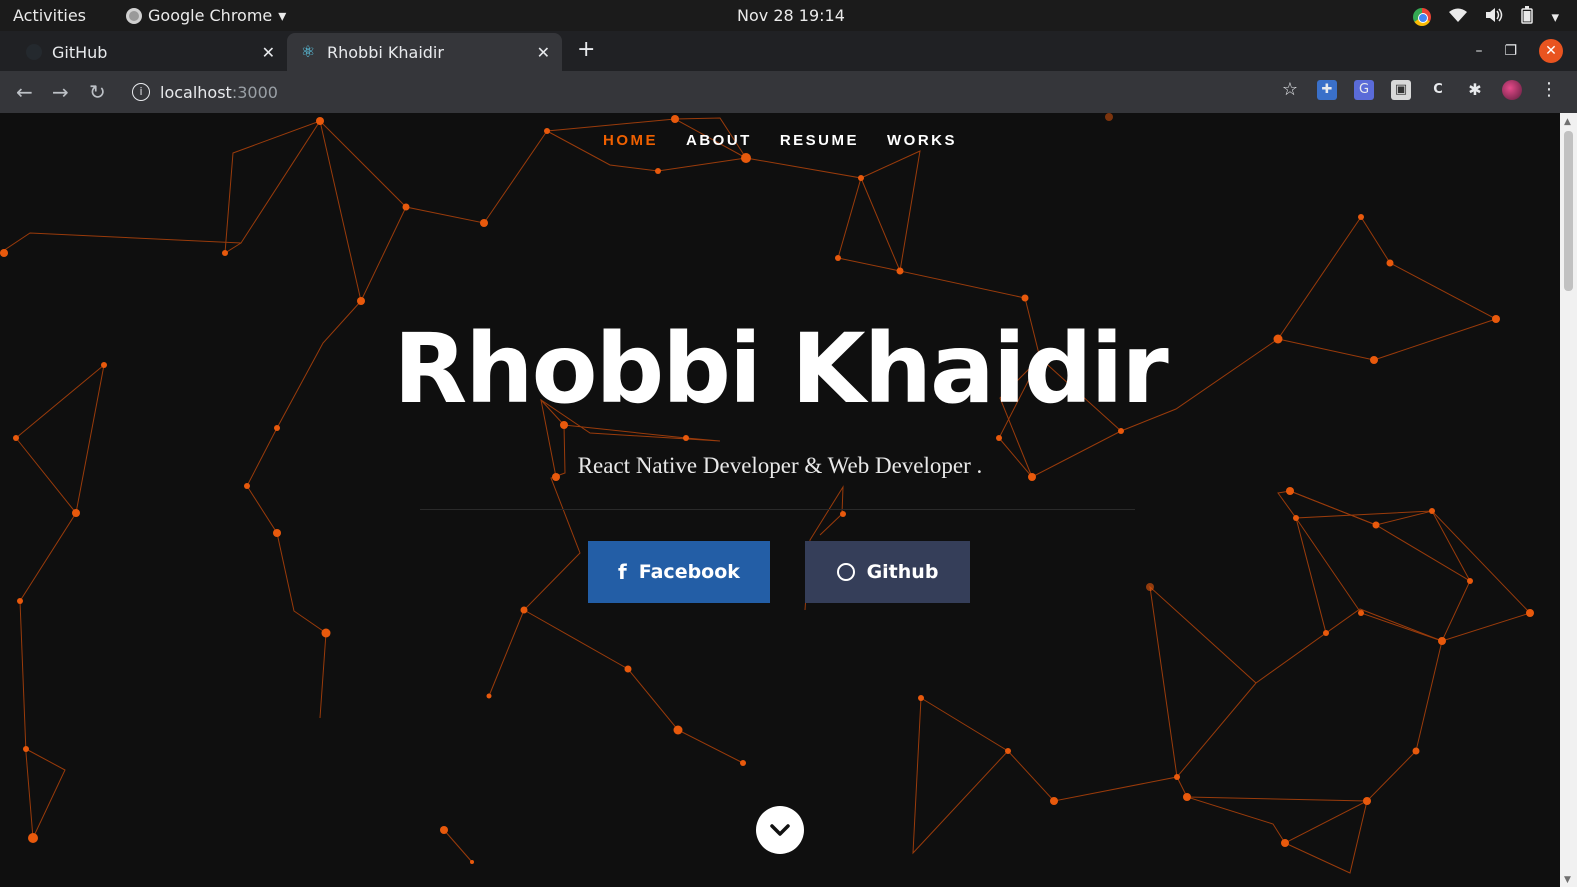 The height and width of the screenshot is (887, 1577). I want to click on new-tab-button: +, so click(586, 49).